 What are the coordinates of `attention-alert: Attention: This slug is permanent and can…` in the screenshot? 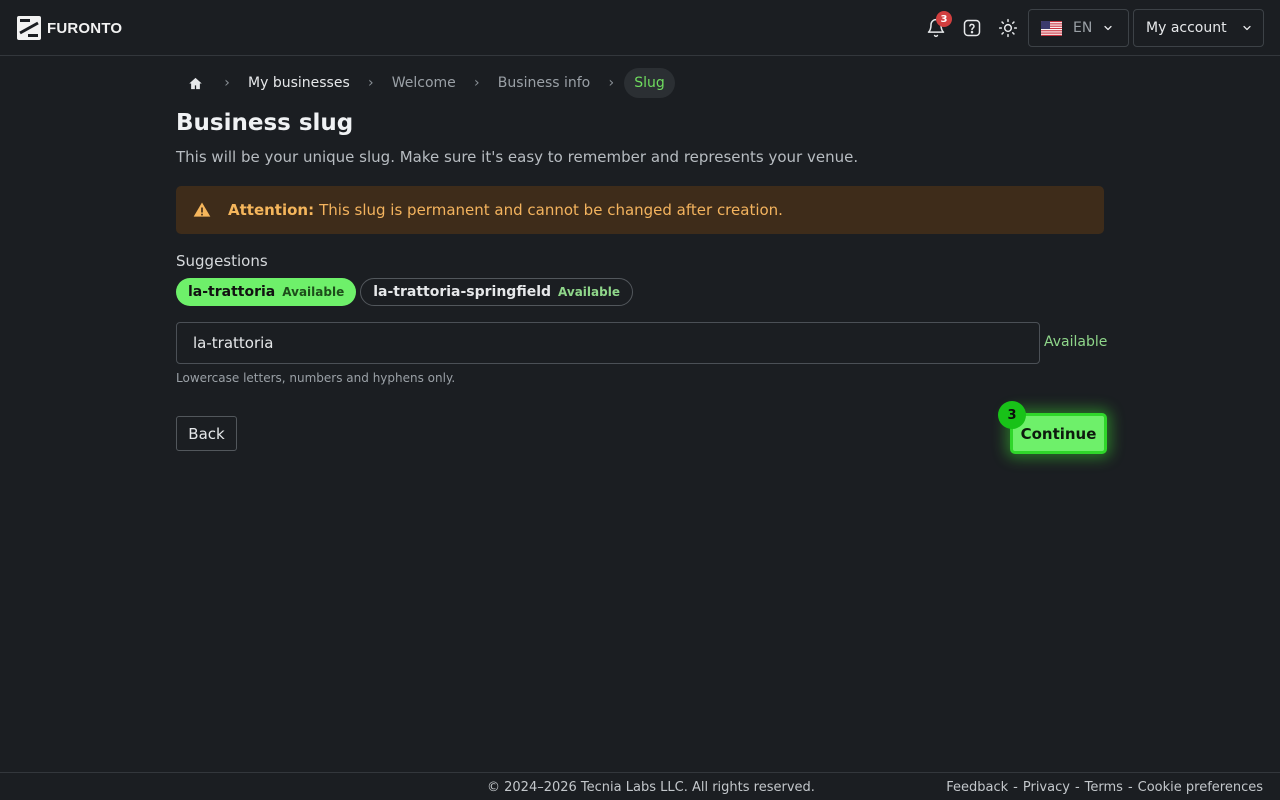 It's located at (640, 210).